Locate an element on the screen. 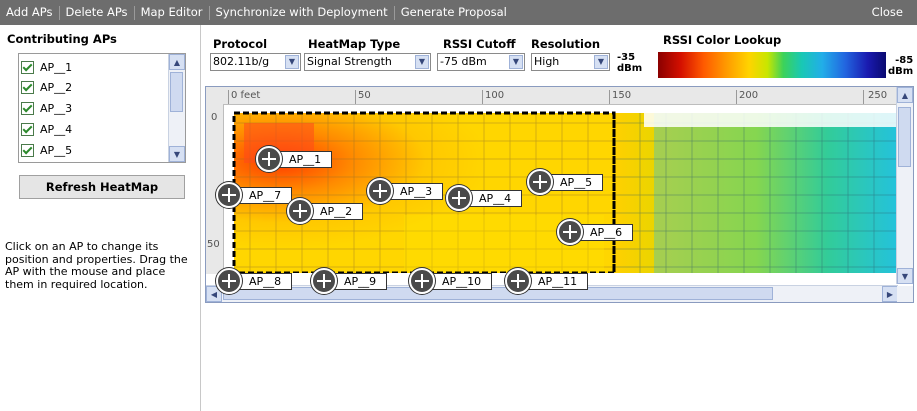 Image resolution: width=917 pixels, height=411 pixels. ap-marker: AP__11 is located at coordinates (547, 281).